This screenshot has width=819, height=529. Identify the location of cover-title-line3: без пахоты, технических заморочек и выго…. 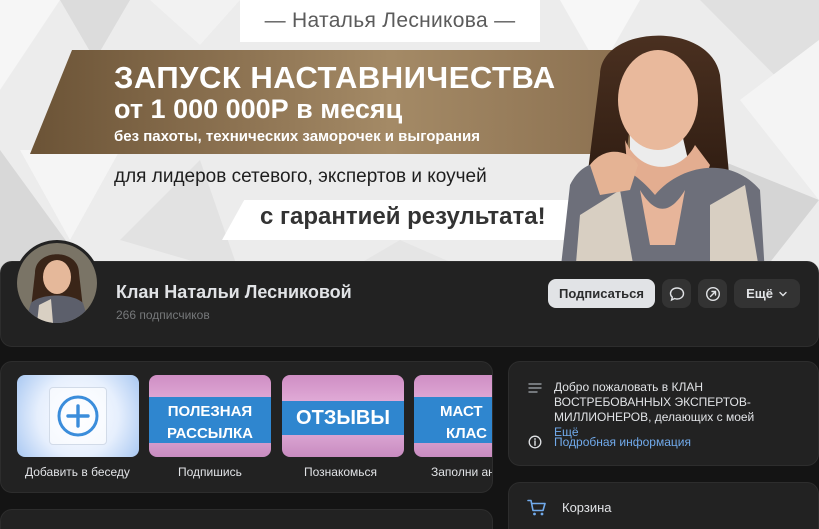
(297, 136).